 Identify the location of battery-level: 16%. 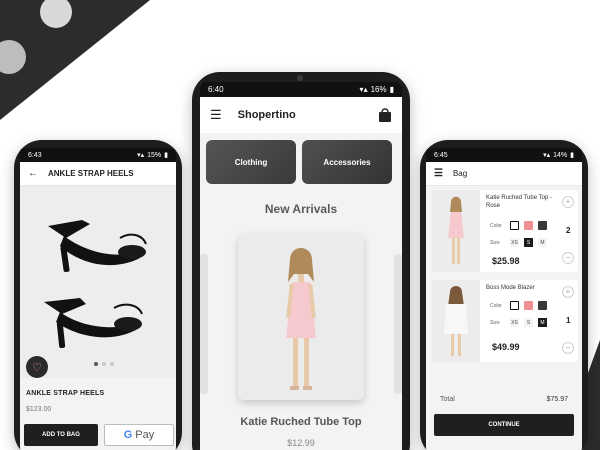
(378, 89).